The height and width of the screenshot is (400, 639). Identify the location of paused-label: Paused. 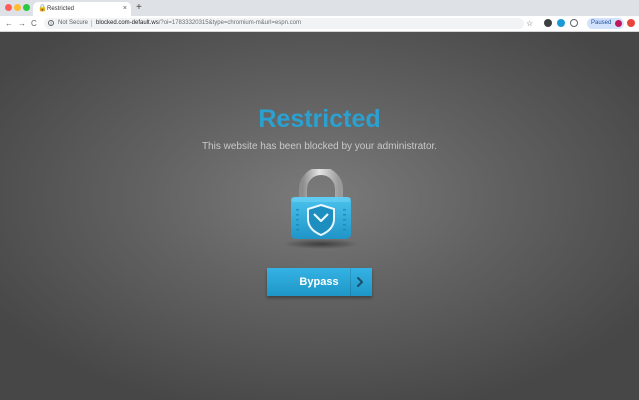
(601, 23).